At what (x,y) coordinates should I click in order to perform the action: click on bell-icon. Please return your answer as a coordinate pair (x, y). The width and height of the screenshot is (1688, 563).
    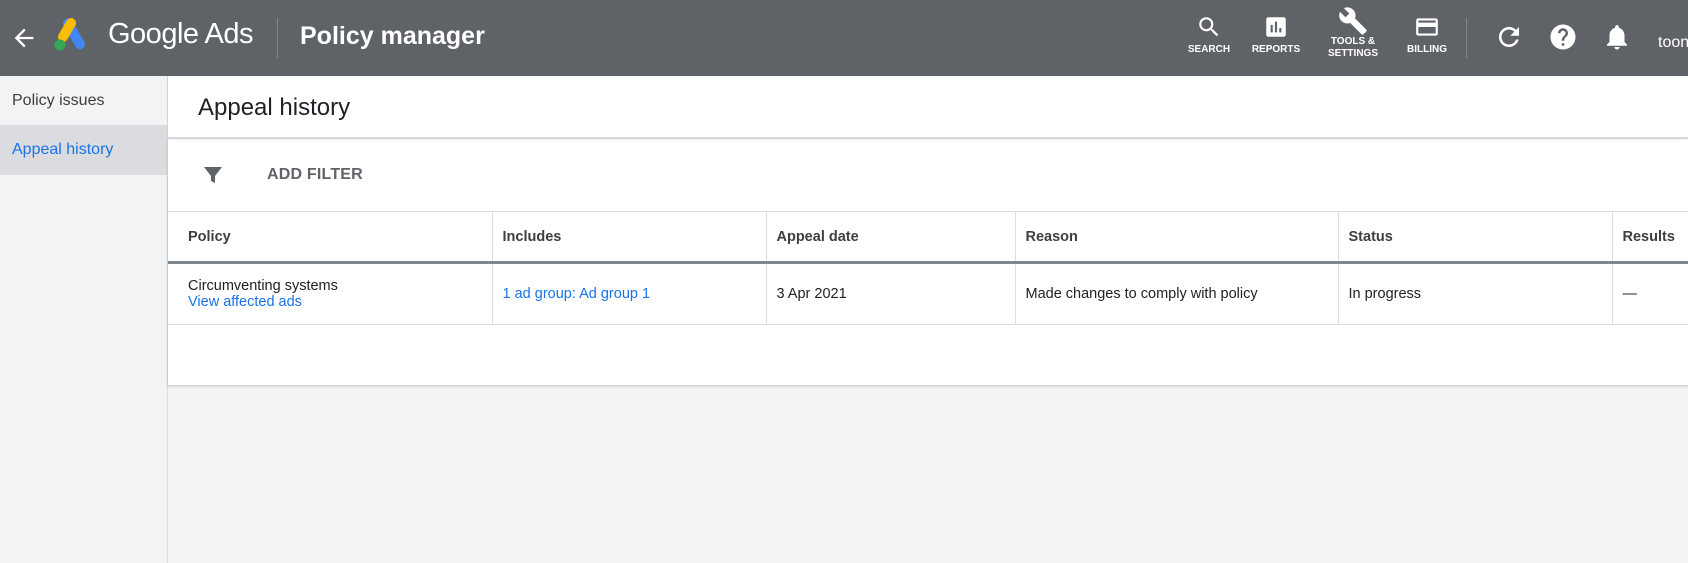
    Looking at the image, I should click on (1617, 37).